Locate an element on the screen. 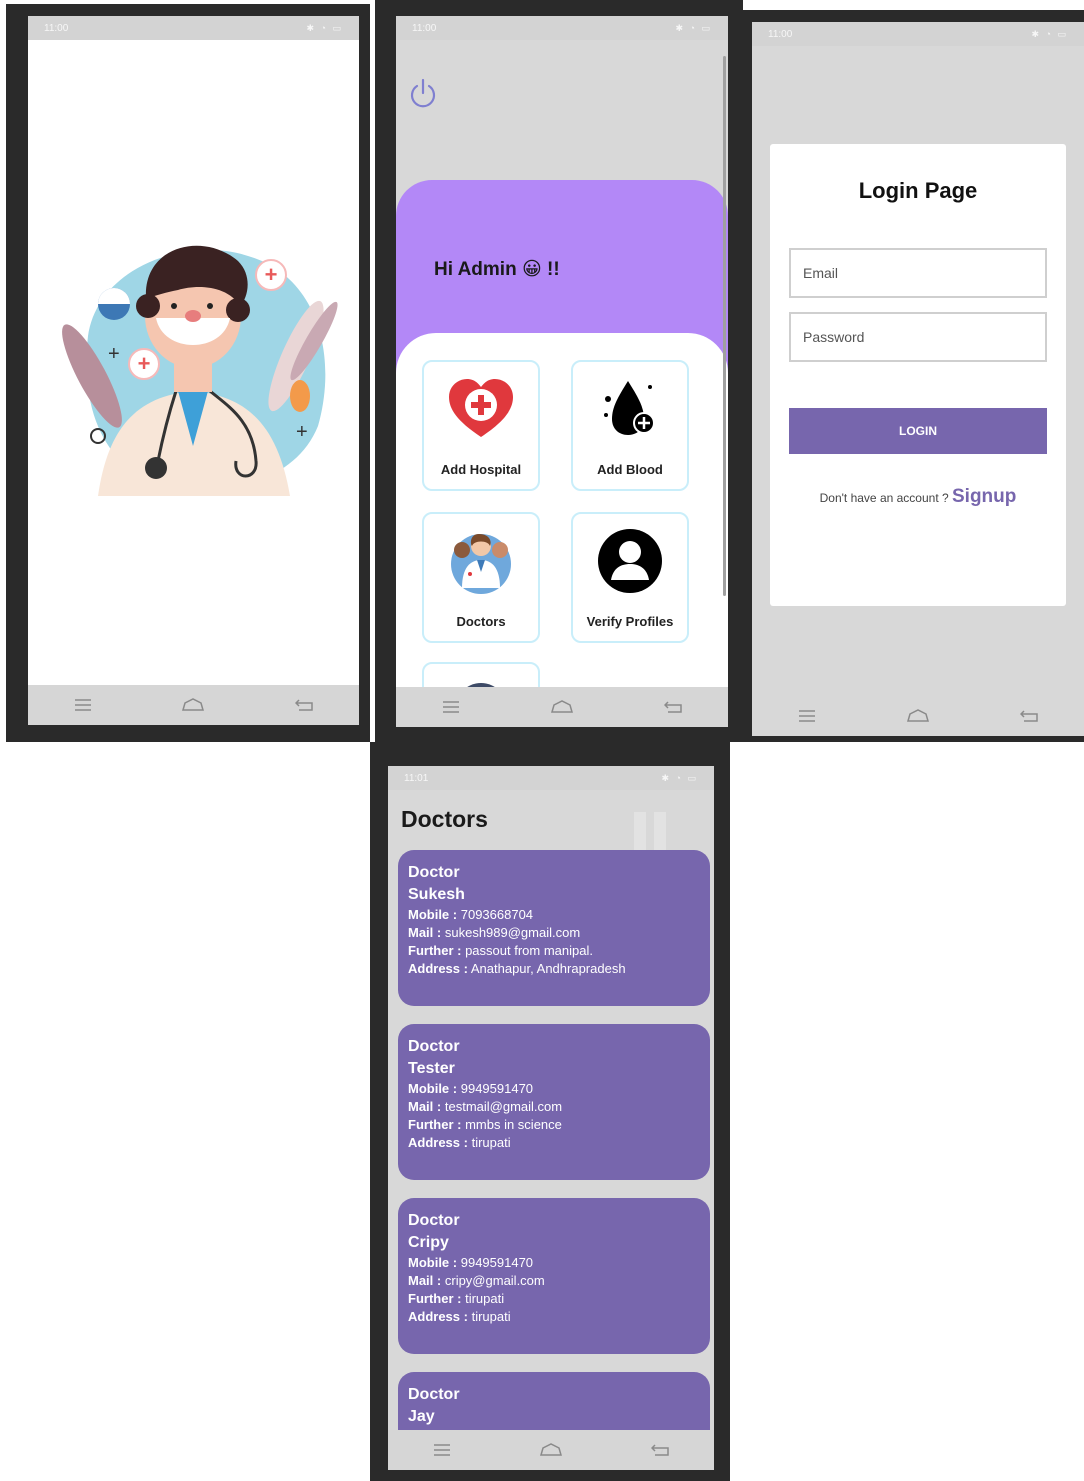 The height and width of the screenshot is (1481, 1084). scrollbar is located at coordinates (724, 326).